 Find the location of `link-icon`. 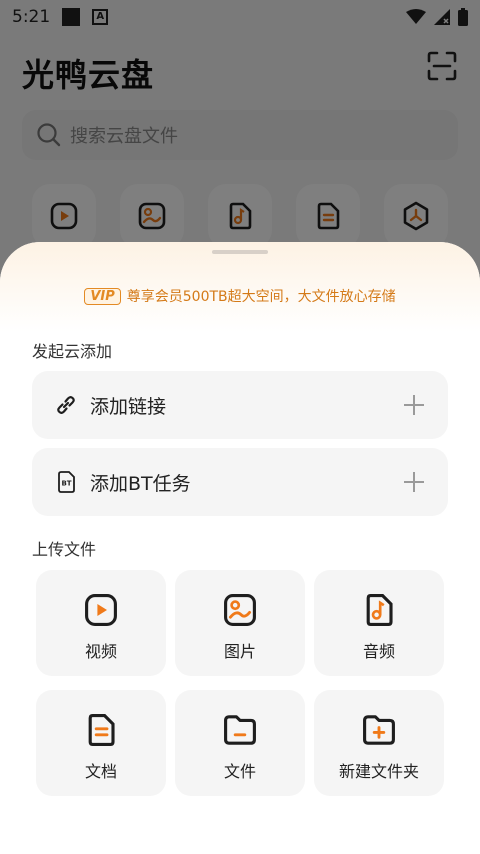

link-icon is located at coordinates (66, 405).